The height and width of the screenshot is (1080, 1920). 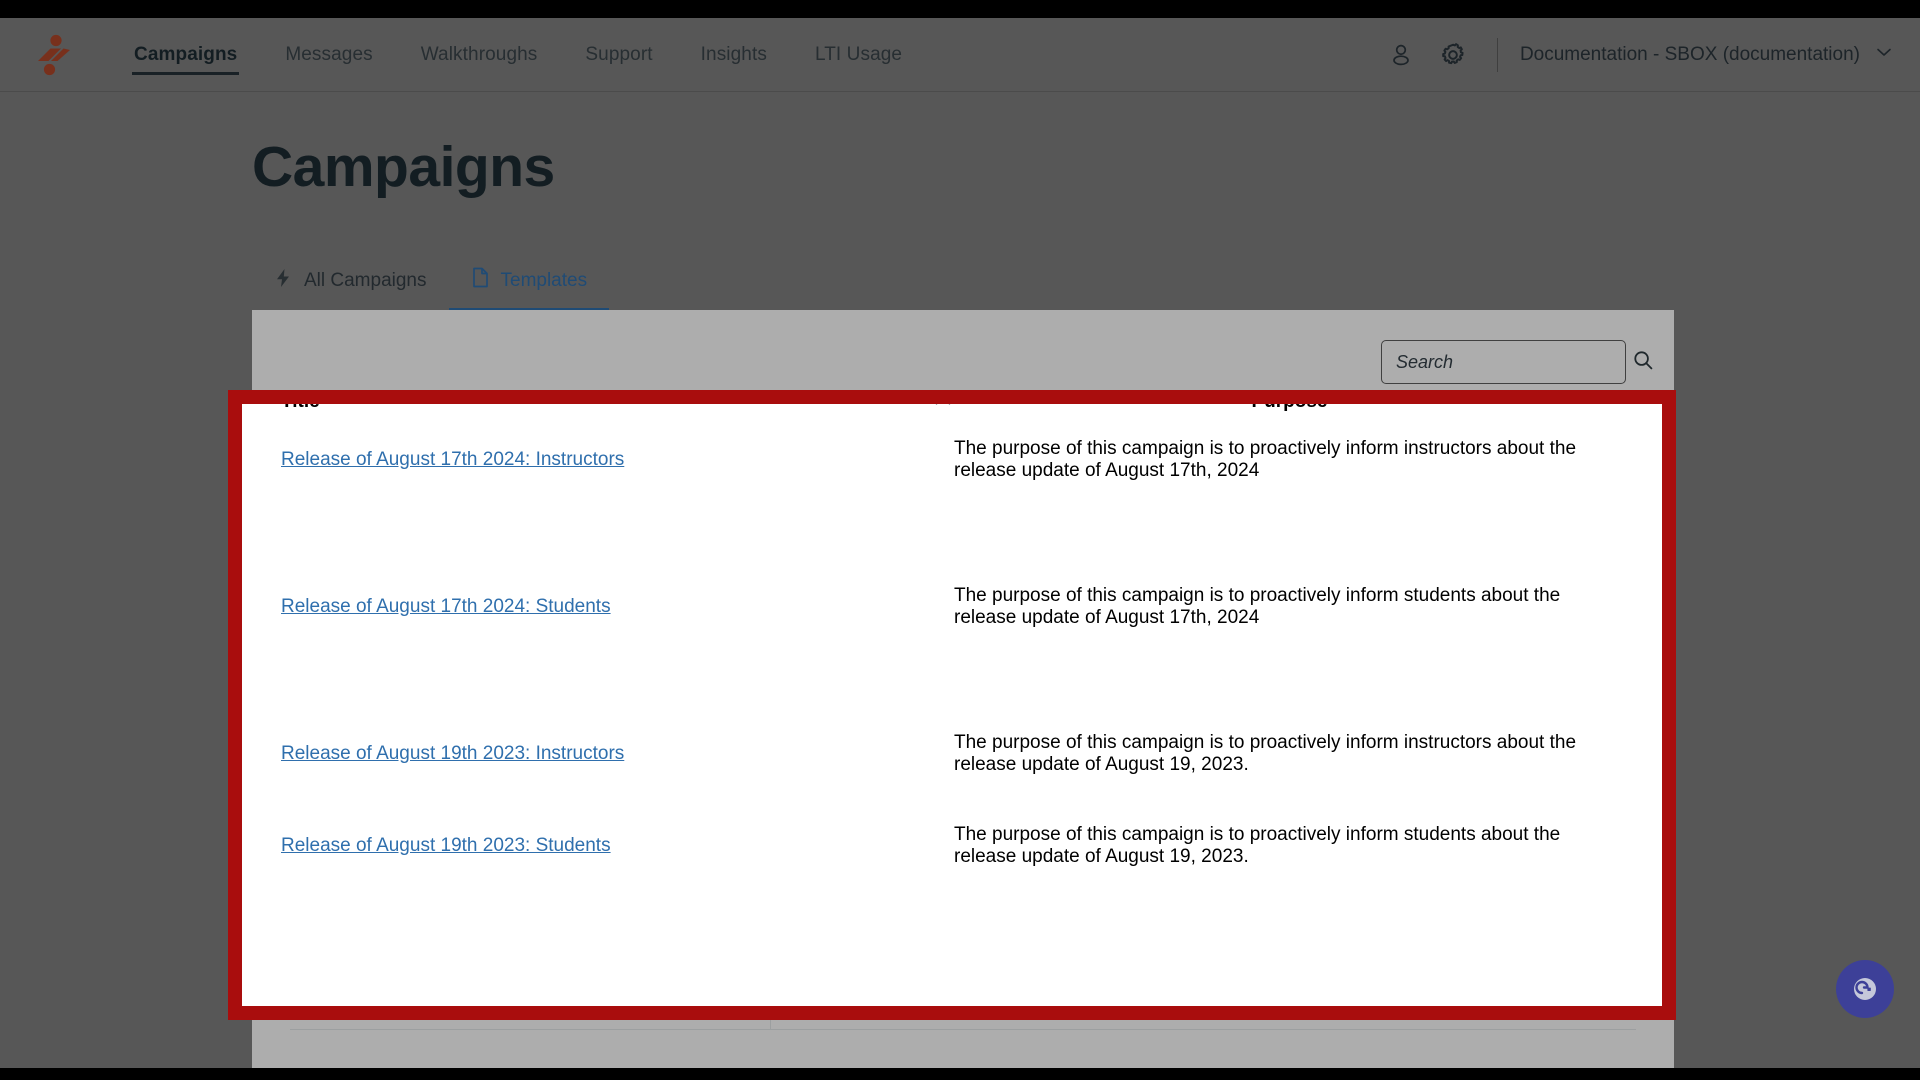 What do you see at coordinates (452, 459) in the screenshot?
I see `row-title-link: Release of August 17th 2024: Instructors` at bounding box center [452, 459].